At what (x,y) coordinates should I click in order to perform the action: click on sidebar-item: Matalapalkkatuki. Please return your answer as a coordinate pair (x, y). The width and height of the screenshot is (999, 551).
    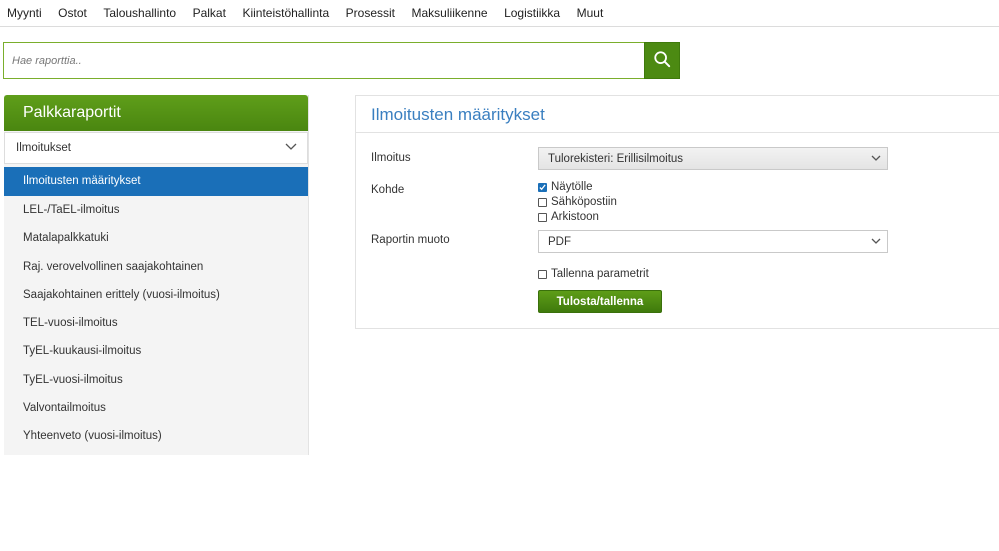
    Looking at the image, I should click on (156, 238).